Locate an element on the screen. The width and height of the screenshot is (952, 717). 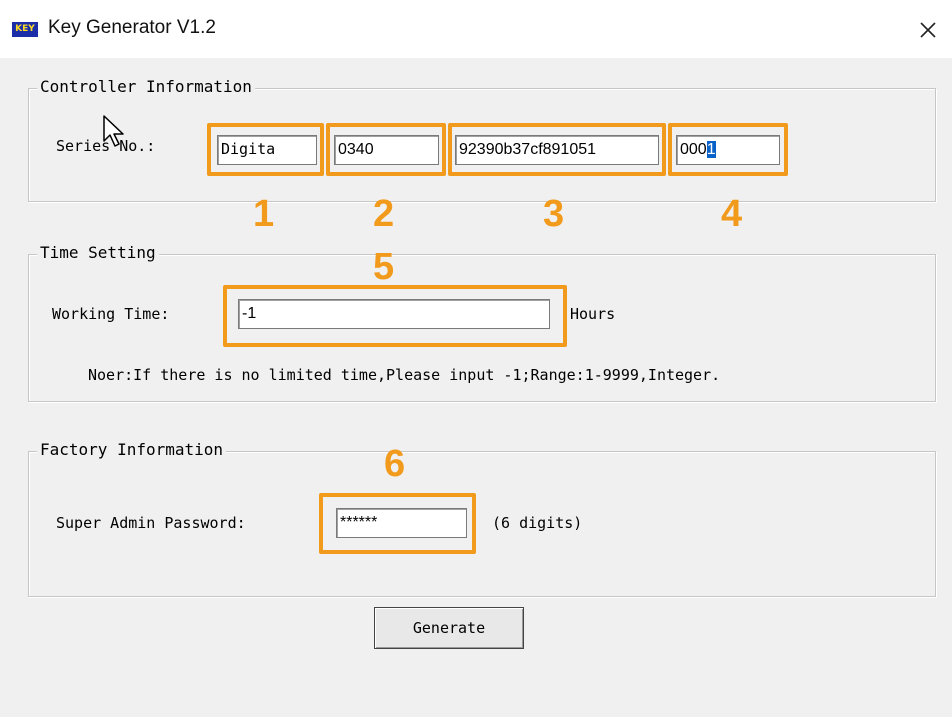
controller-information-legend: Controller Information is located at coordinates (146, 86).